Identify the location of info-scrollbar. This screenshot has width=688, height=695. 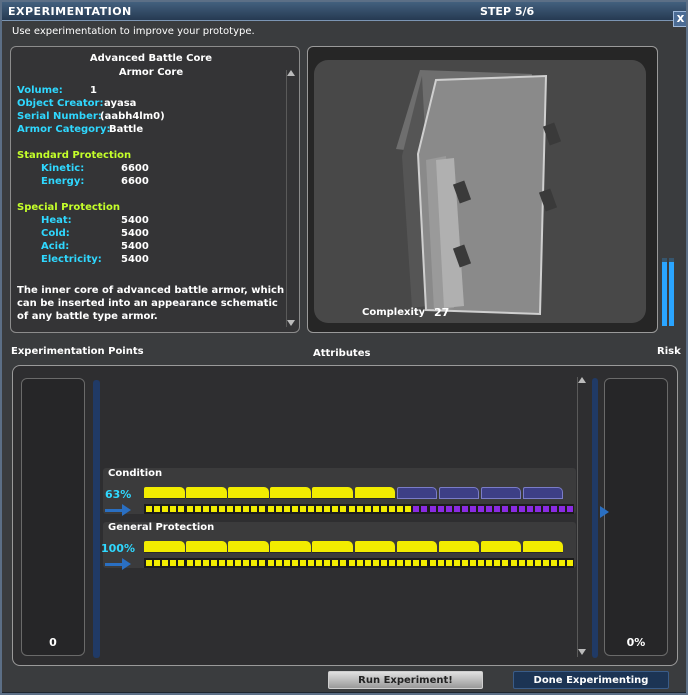
(290, 198).